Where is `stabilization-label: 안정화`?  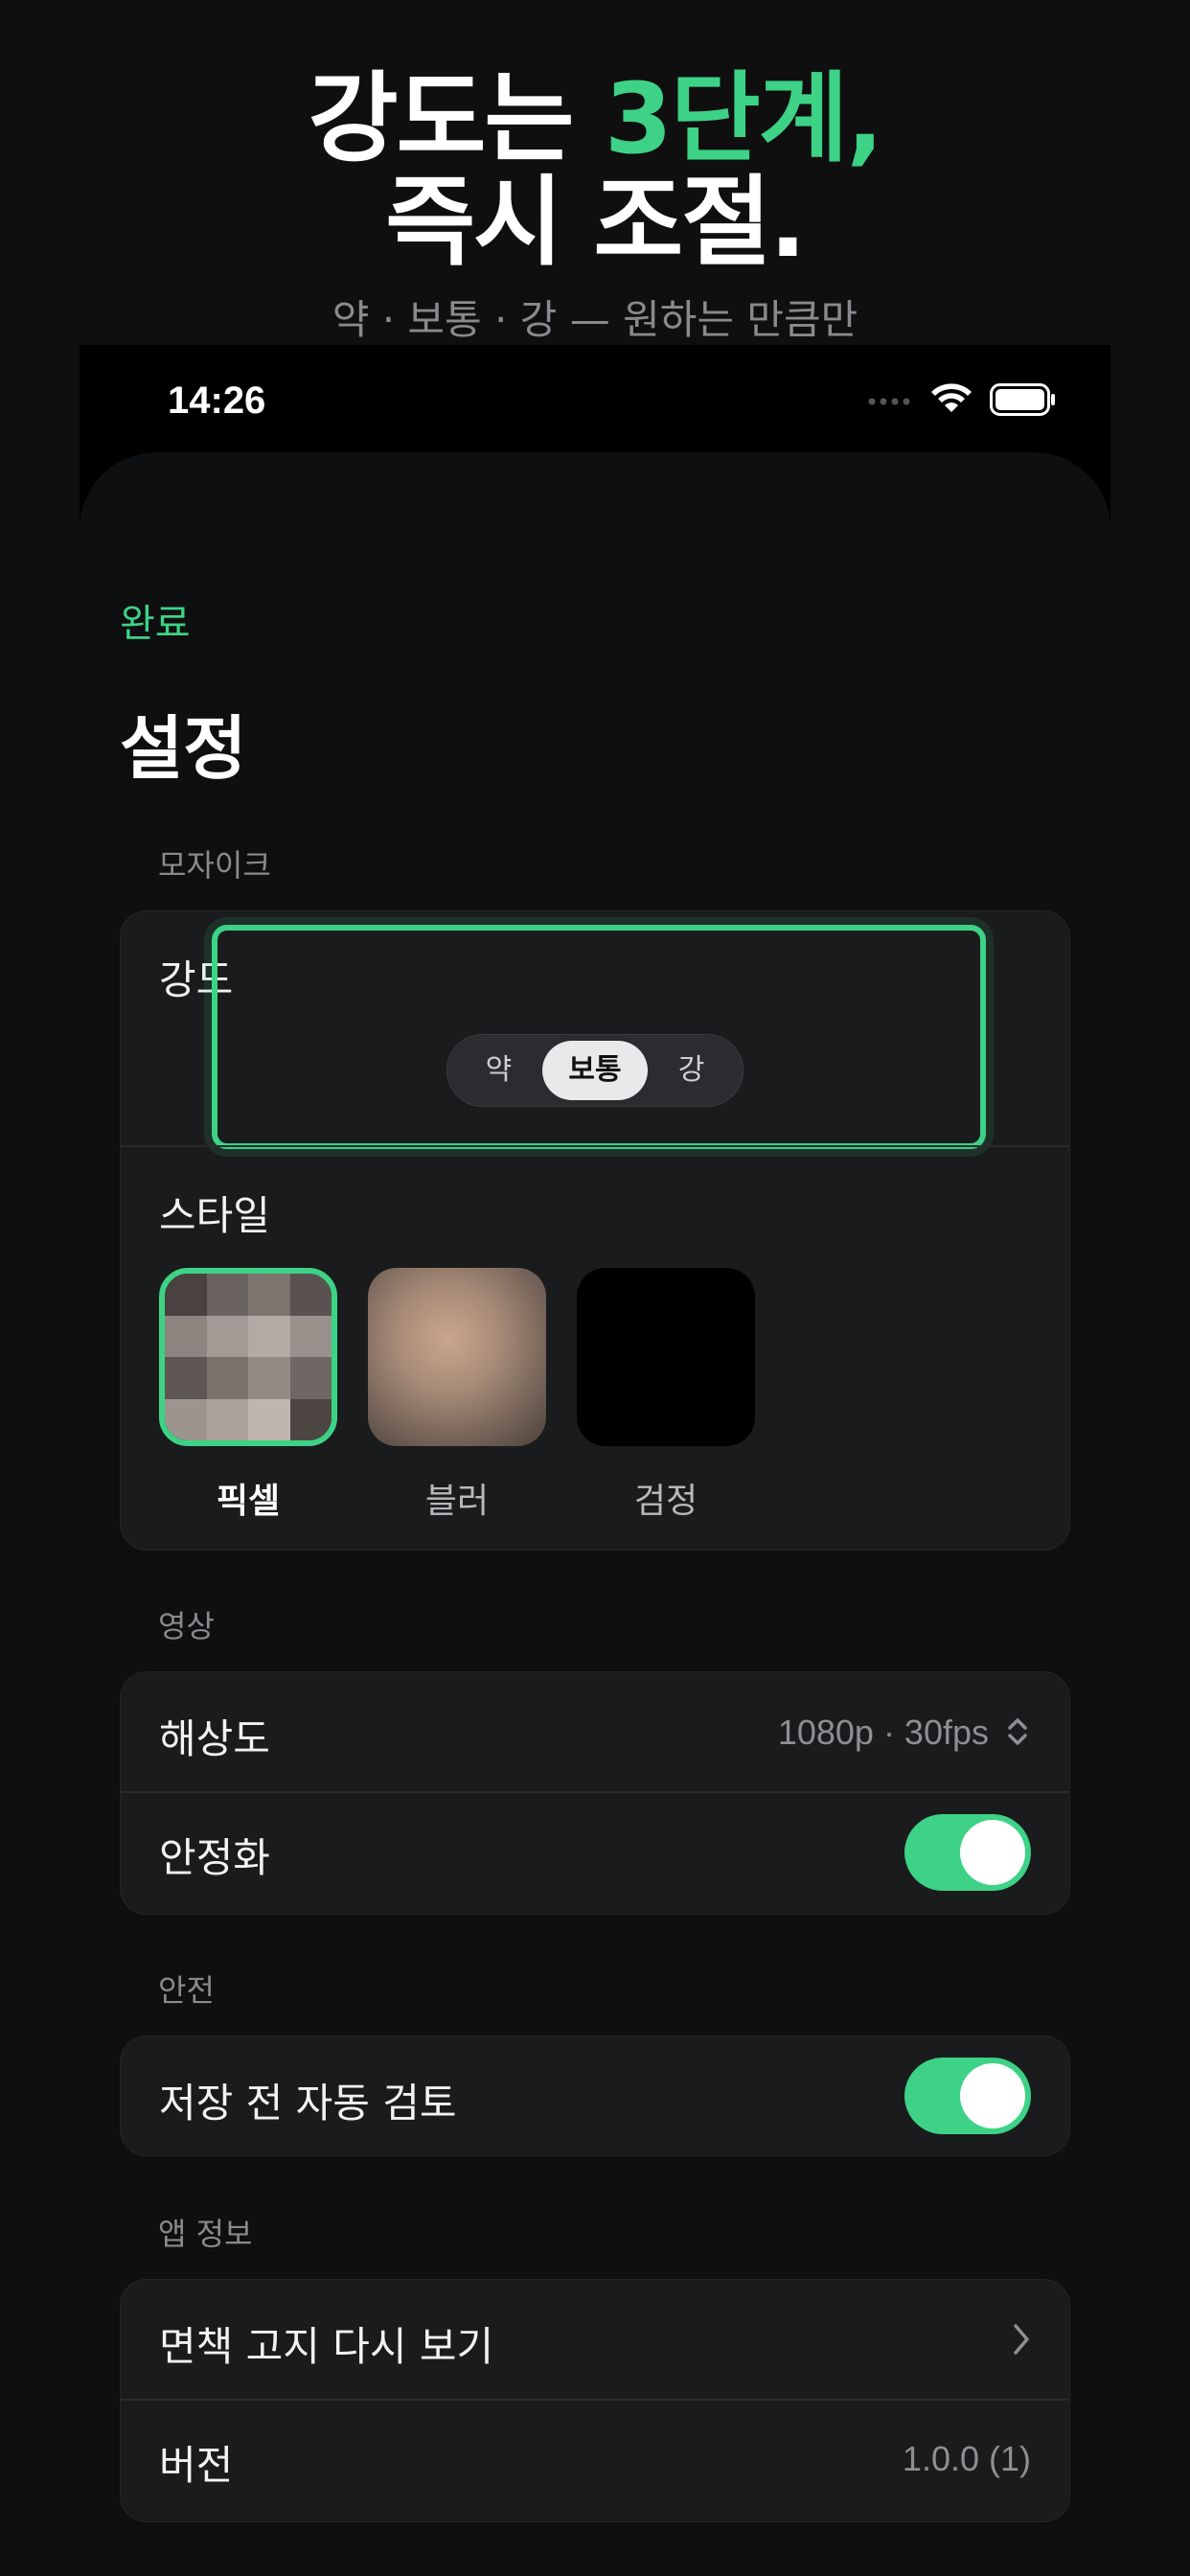
stabilization-label: 안정화 is located at coordinates (214, 1857).